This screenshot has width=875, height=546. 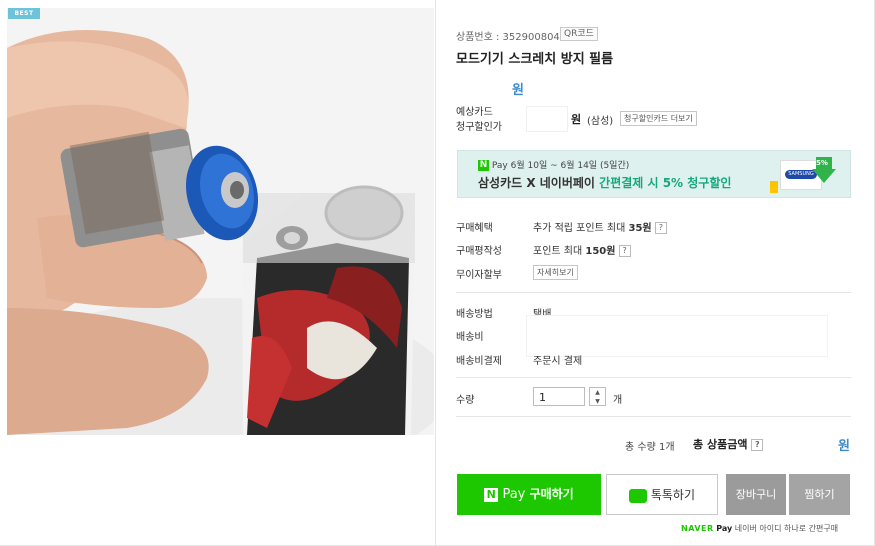 I want to click on quantity-label: 수량, so click(x=465, y=400).